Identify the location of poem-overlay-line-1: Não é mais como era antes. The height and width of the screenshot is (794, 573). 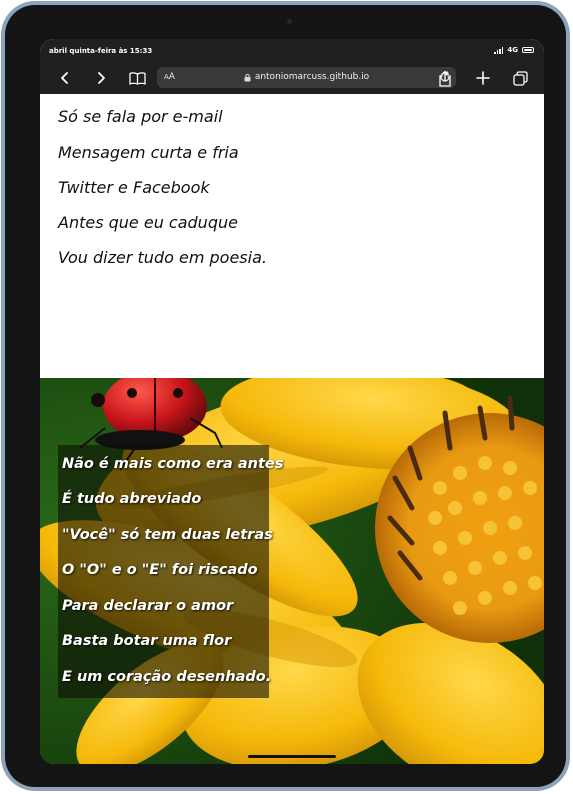
(173, 464).